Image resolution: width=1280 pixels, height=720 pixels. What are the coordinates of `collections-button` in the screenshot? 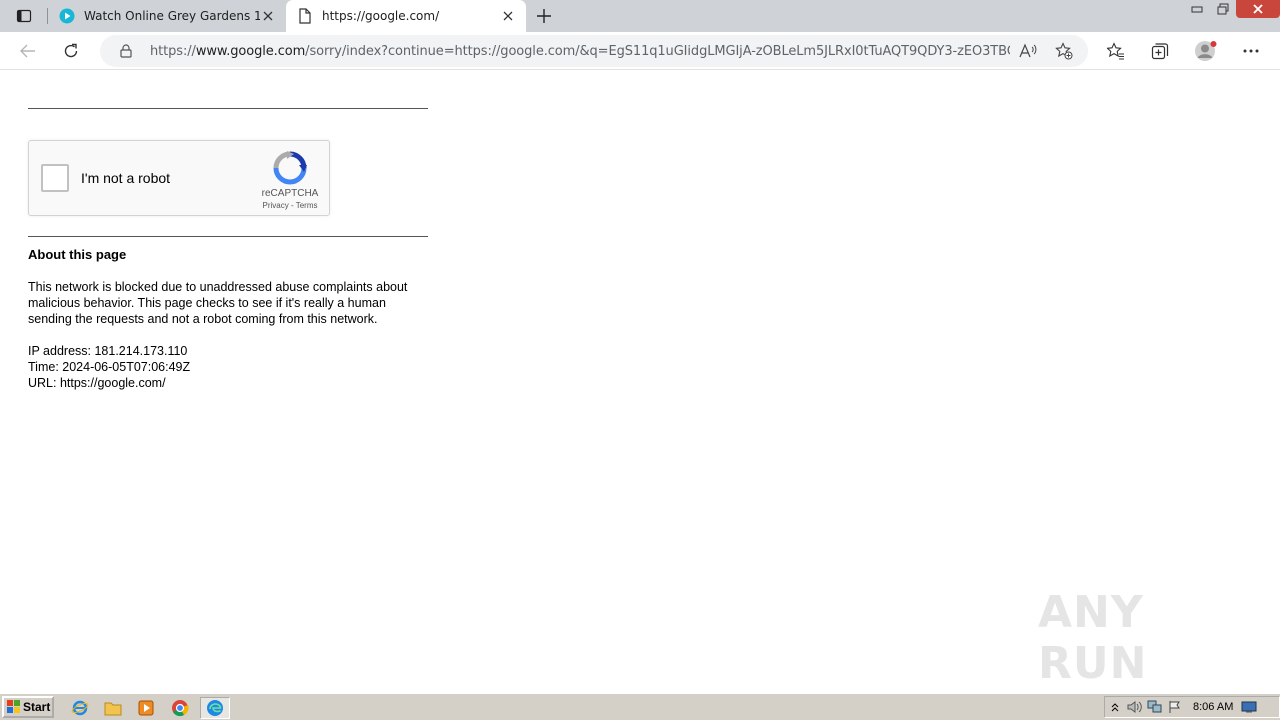 It's located at (1160, 51).